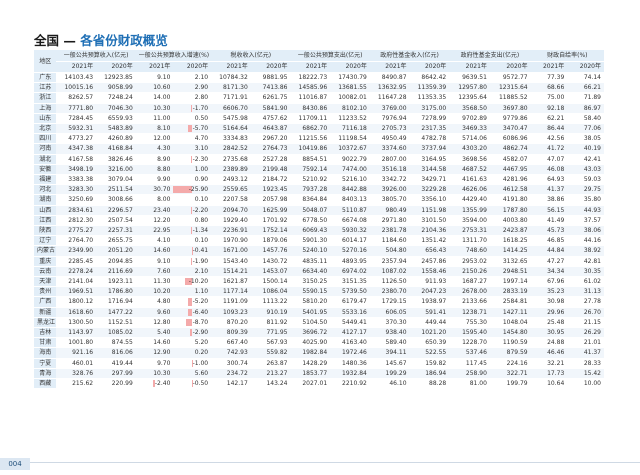  Describe the element at coordinates (270, 200) in the screenshot. I see `value-cell: 2057.98` at that location.